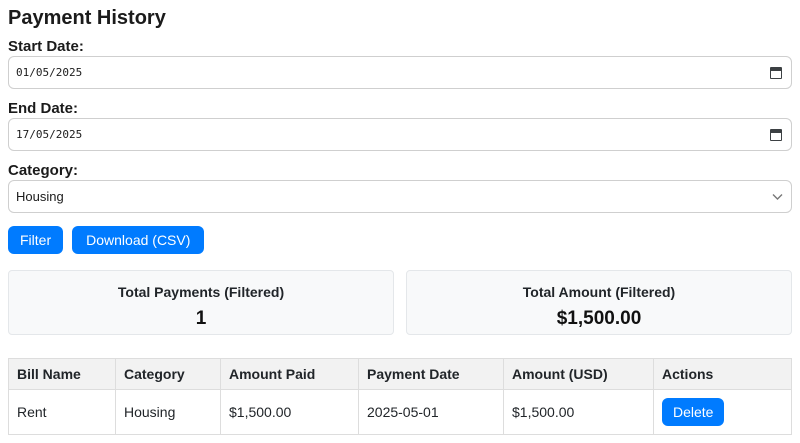 This screenshot has width=800, height=443. What do you see at coordinates (431, 374) in the screenshot?
I see `header-payment-date: Payment Date` at bounding box center [431, 374].